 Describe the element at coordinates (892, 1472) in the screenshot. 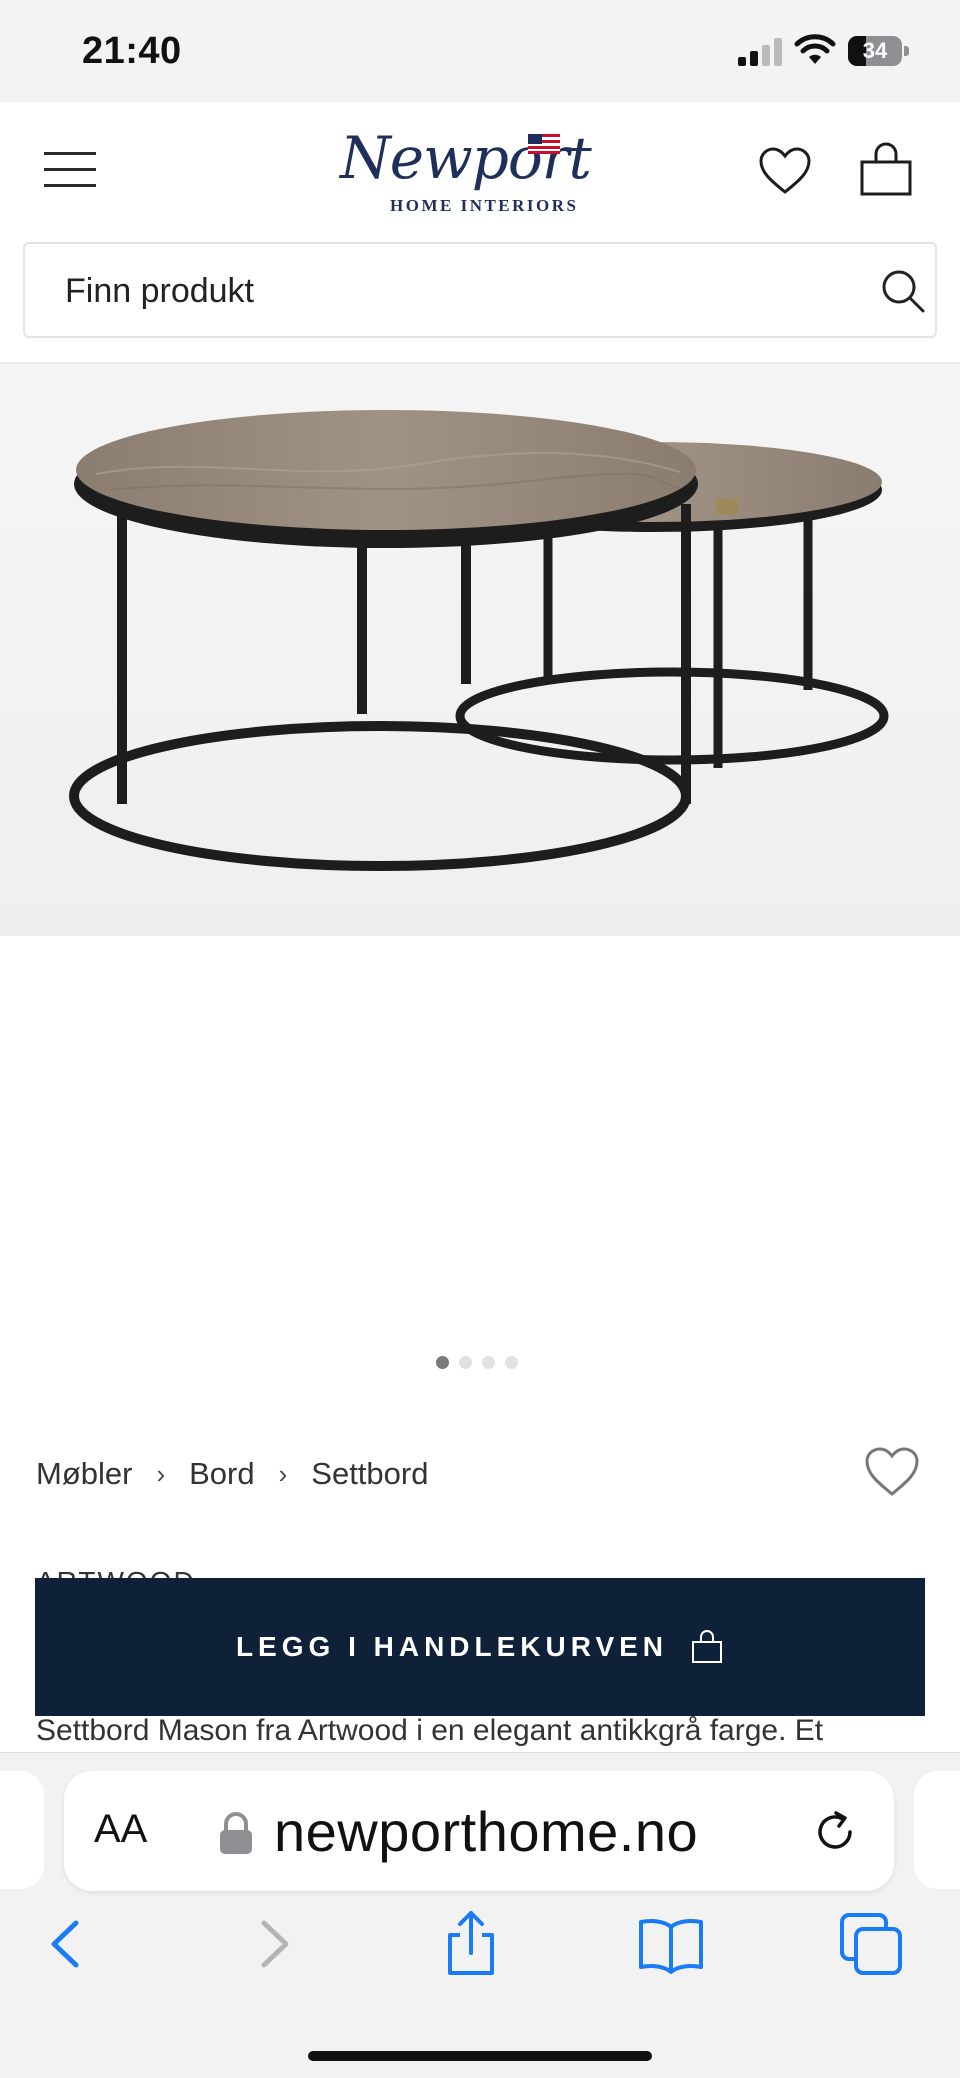

I see `add-to-wishlist-heart-icon` at that location.